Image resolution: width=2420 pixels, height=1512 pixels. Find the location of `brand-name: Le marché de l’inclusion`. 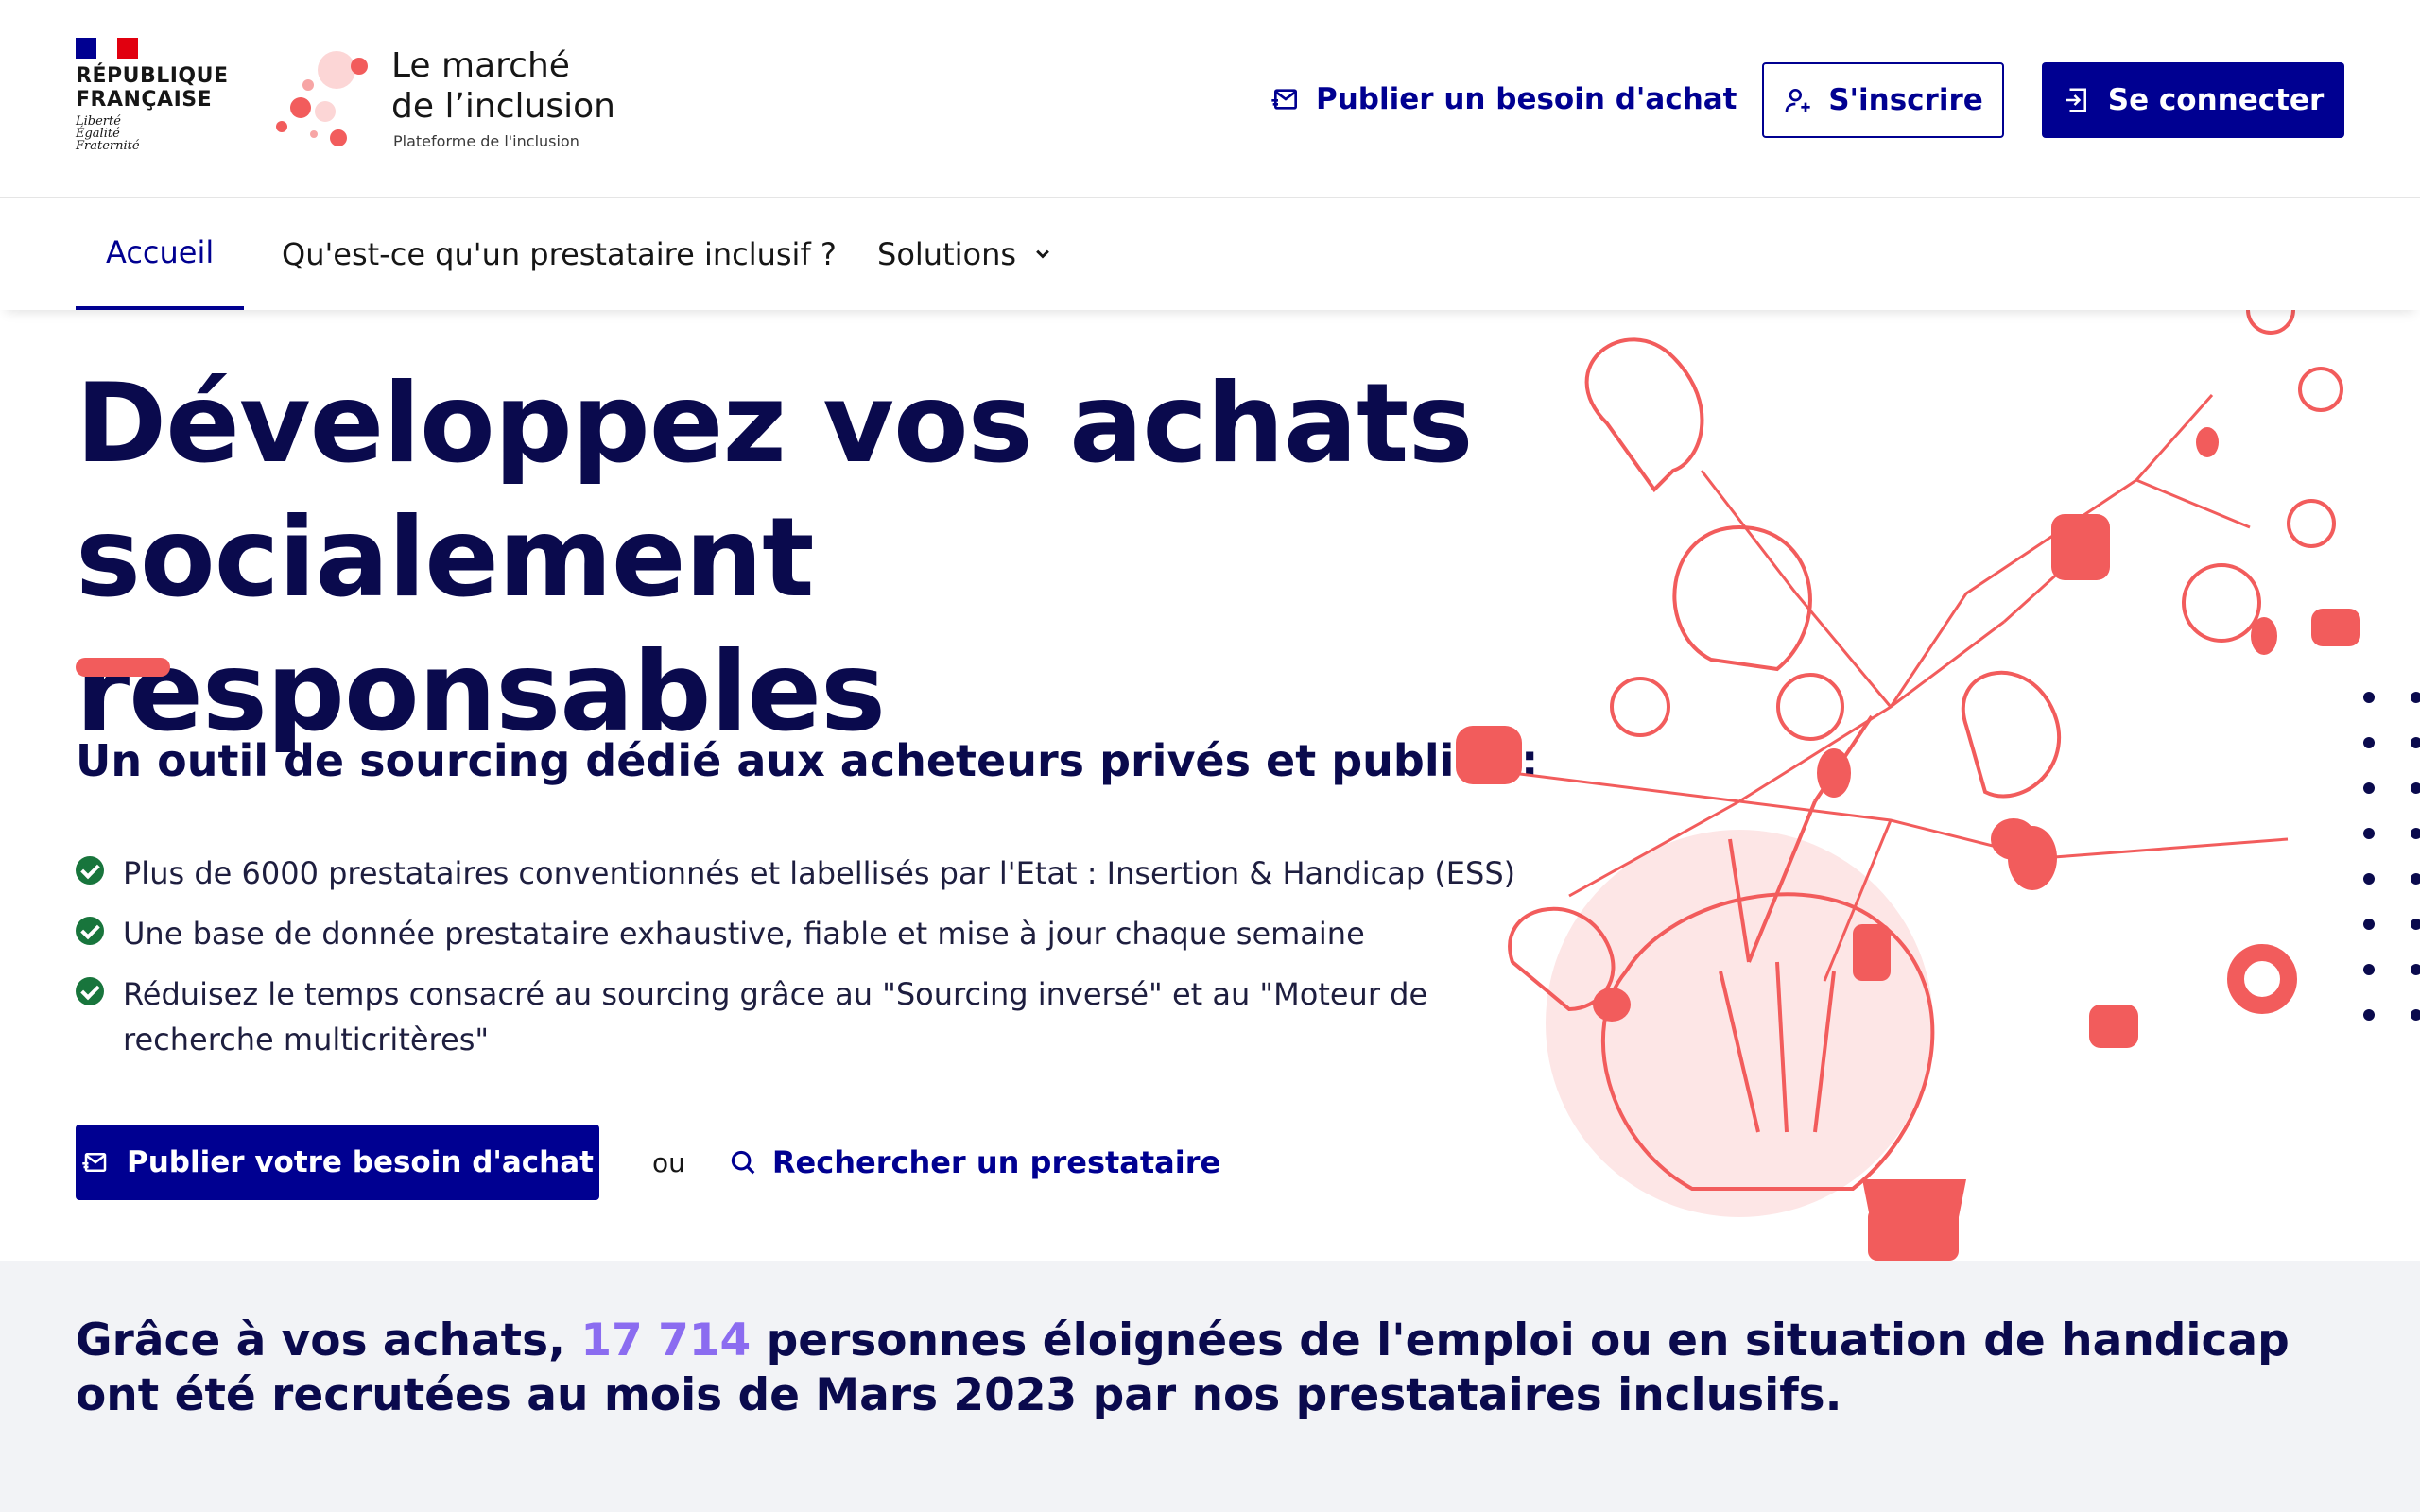

brand-name: Le marché de l’inclusion is located at coordinates (503, 86).